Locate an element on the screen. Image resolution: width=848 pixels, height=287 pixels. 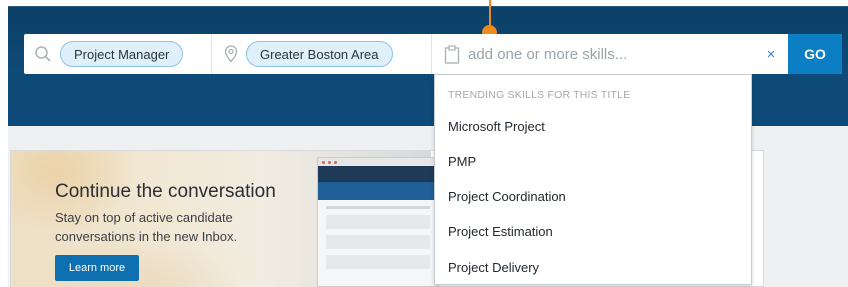
search-icon is located at coordinates (43, 54).